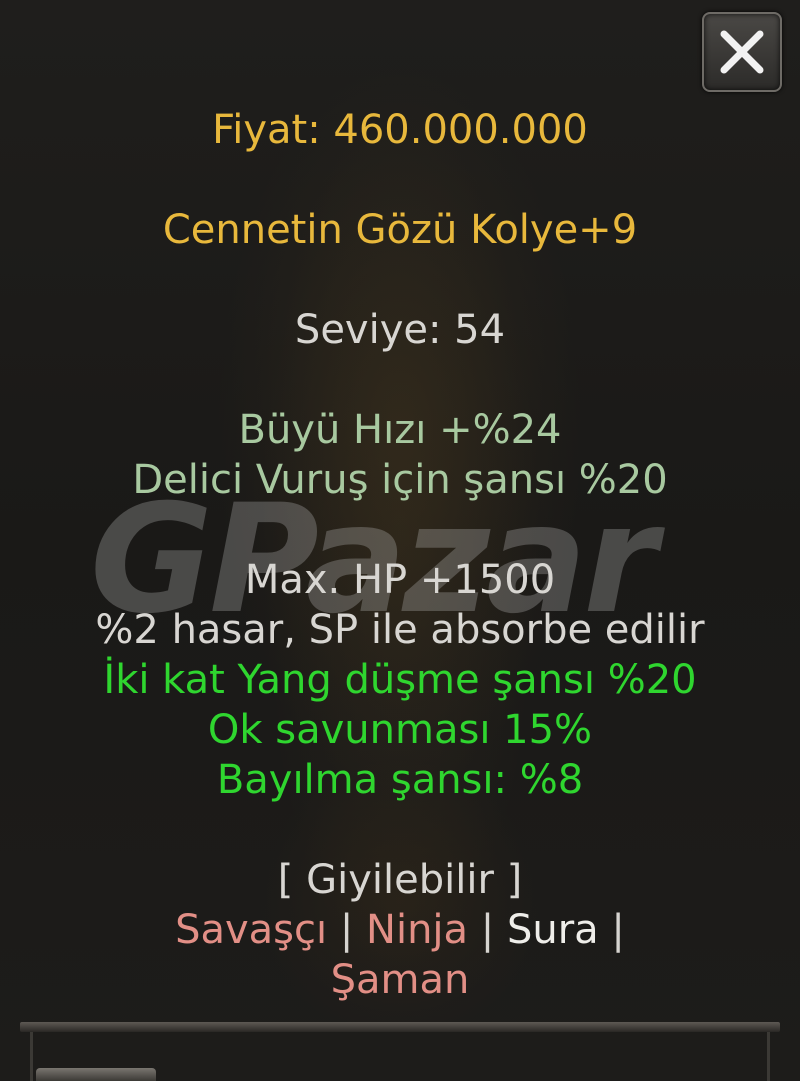  What do you see at coordinates (400, 780) in the screenshot?
I see `bonus-line: Bayılma şansı: %8` at bounding box center [400, 780].